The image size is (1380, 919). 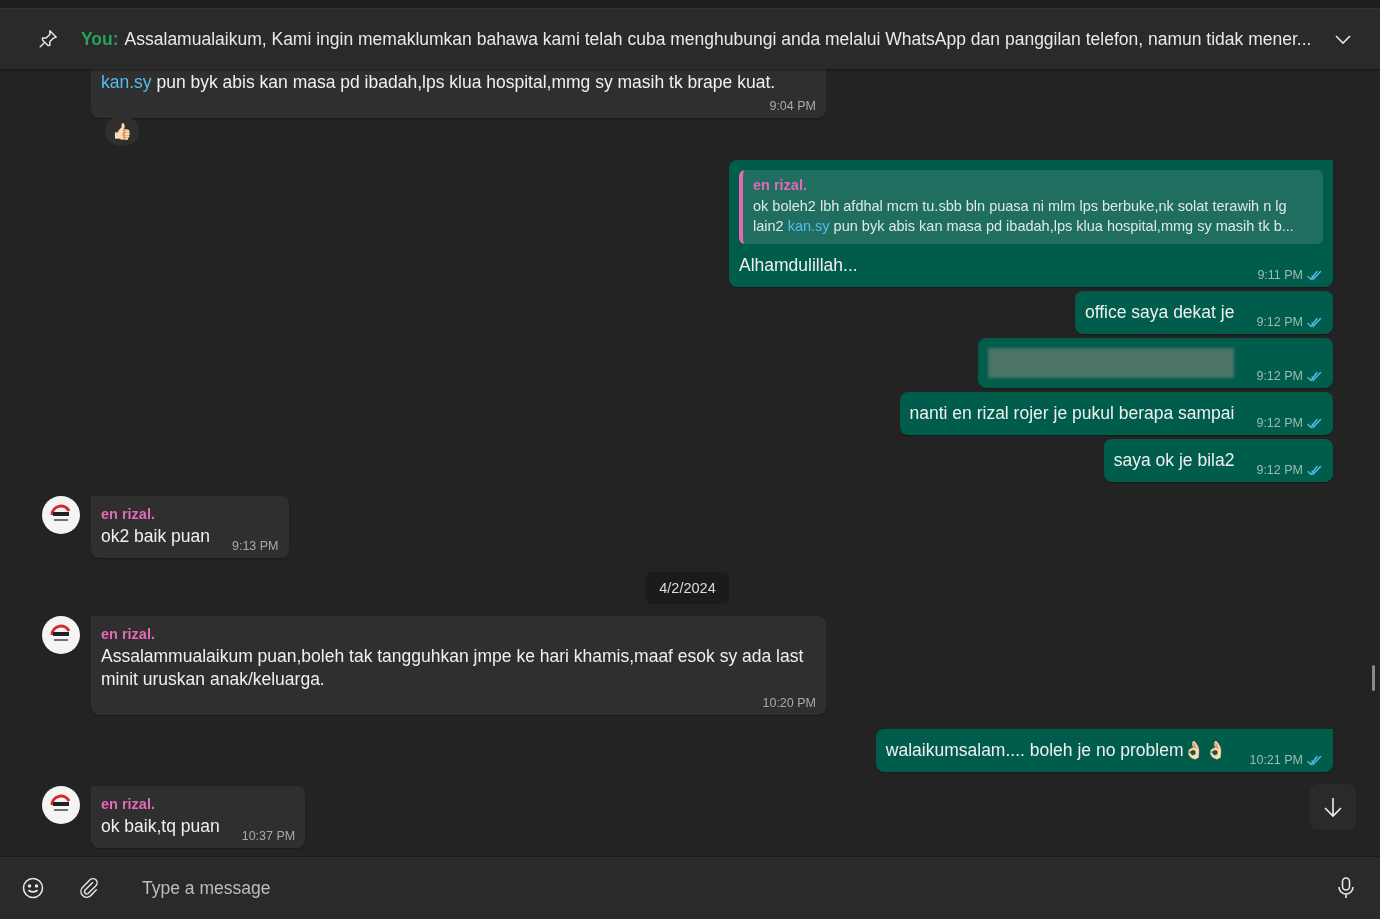 What do you see at coordinates (268, 836) in the screenshot?
I see `message-time: 10:37 PM` at bounding box center [268, 836].